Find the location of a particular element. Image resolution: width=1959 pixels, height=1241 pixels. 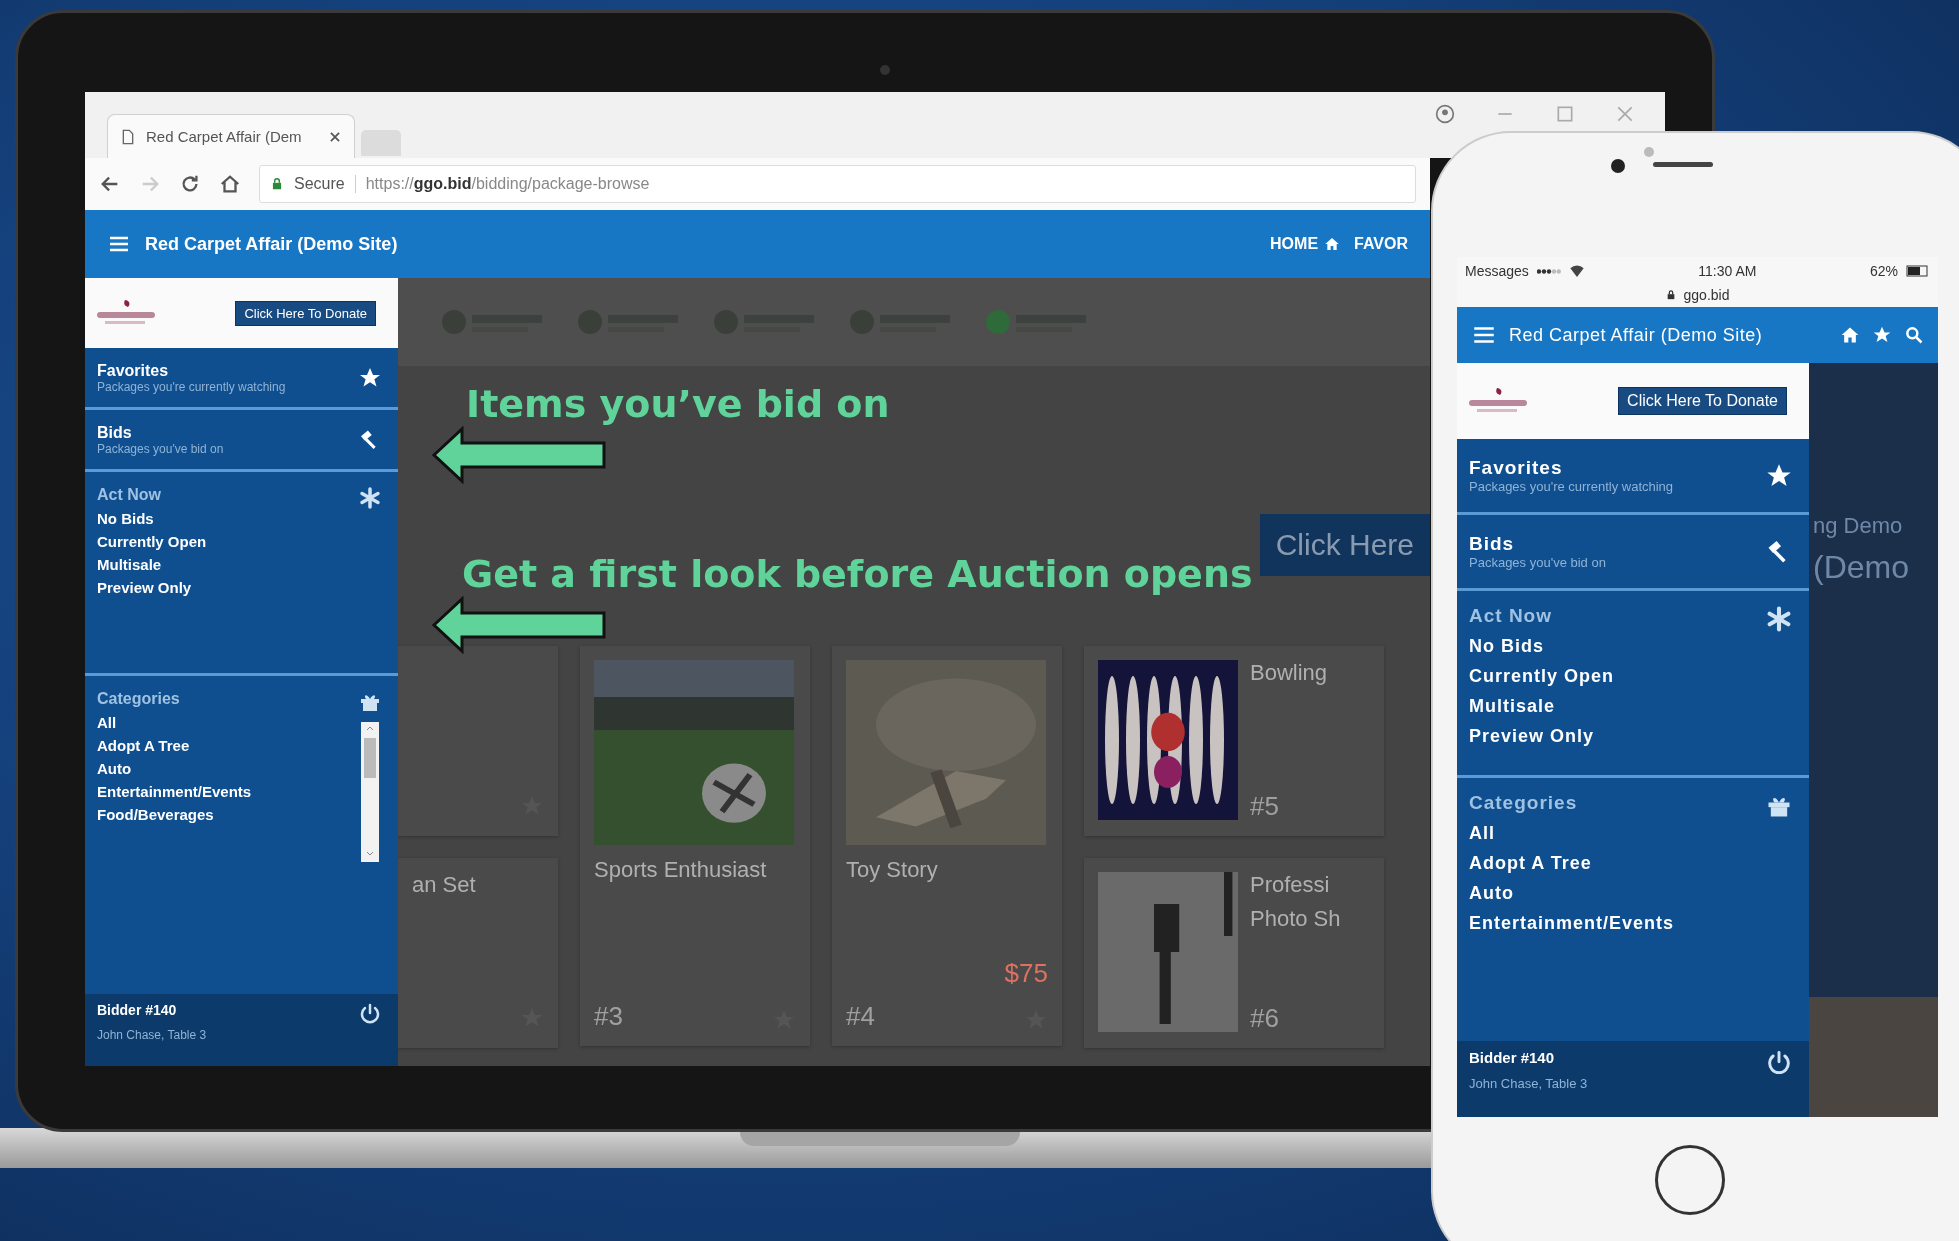

status-time: 11:30 AM is located at coordinates (1727, 271).